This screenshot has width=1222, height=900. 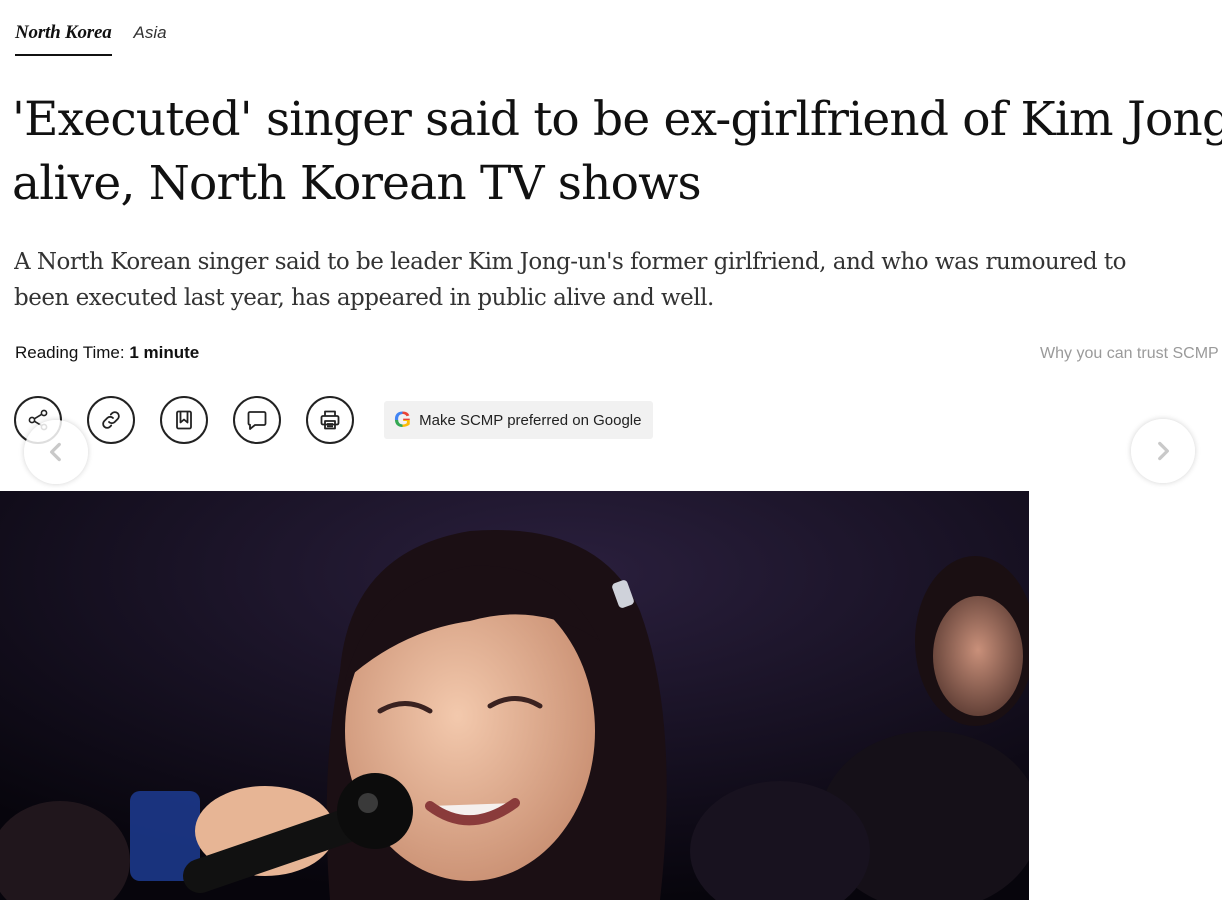 I want to click on reading-time-label: Reading Time:, so click(x=72, y=352).